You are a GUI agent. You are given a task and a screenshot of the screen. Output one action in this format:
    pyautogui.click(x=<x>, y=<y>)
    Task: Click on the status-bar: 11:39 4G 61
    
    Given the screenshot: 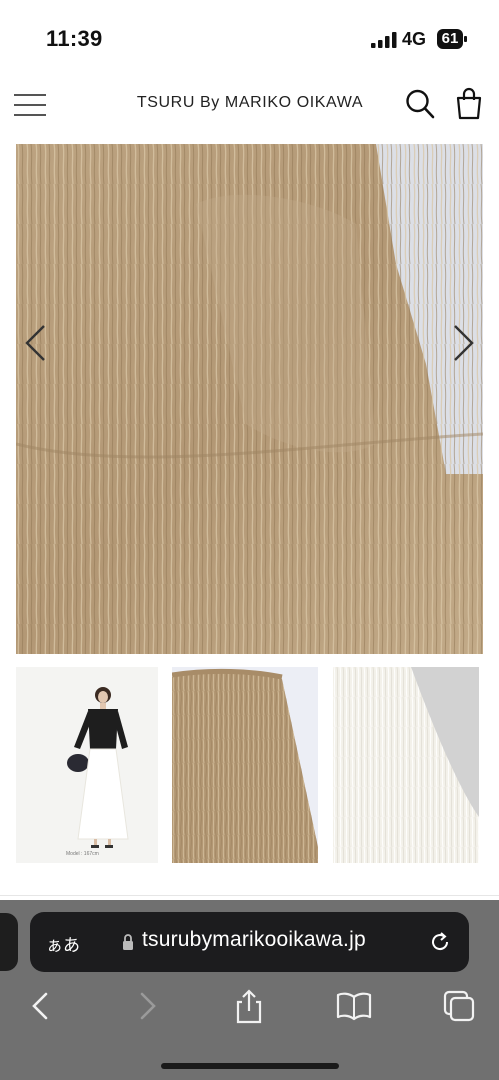 What is the action you would take?
    pyautogui.click(x=249, y=39)
    